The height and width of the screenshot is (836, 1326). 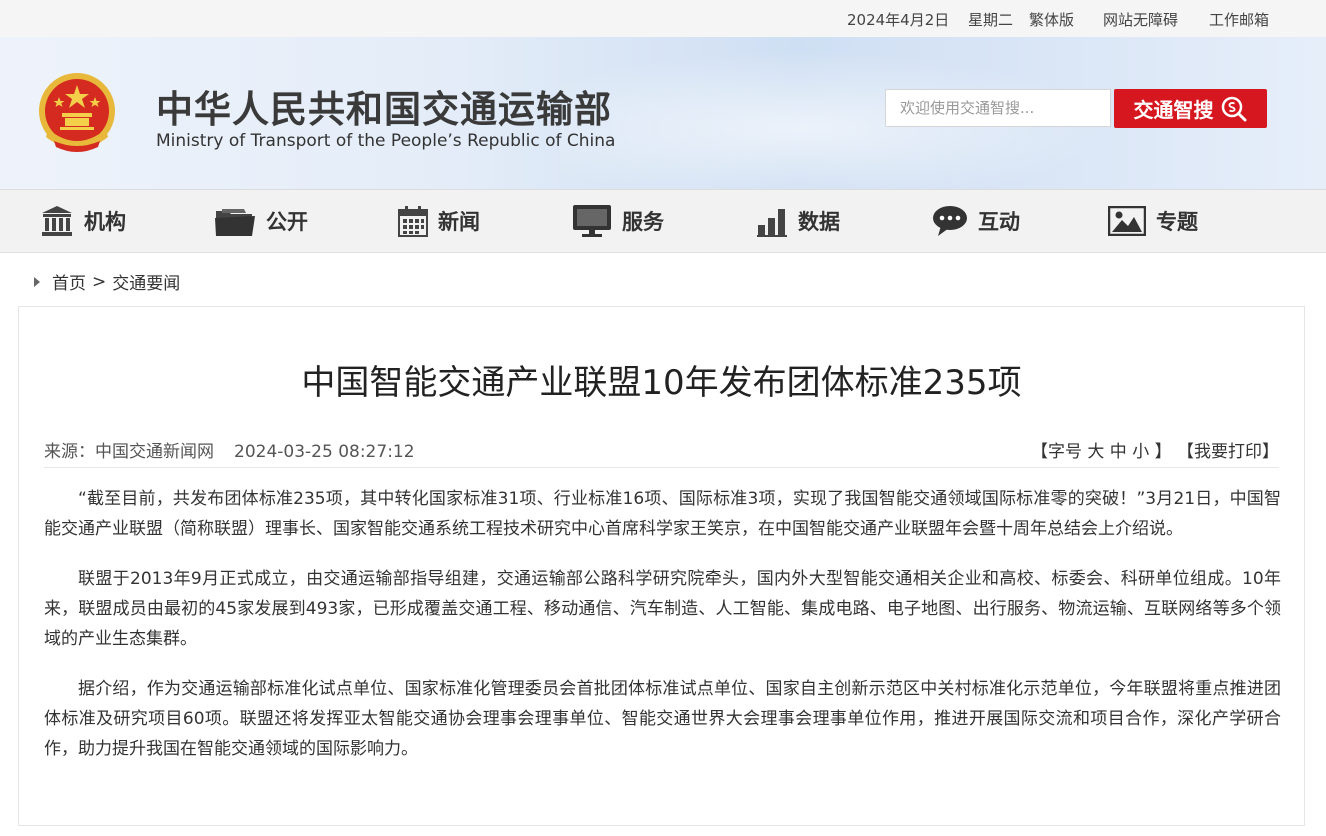 What do you see at coordinates (663, 18) in the screenshot?
I see `top-utility-bar: 2024年4月2日 星期二 繁体版 网站无障碍 工作邮箱` at bounding box center [663, 18].